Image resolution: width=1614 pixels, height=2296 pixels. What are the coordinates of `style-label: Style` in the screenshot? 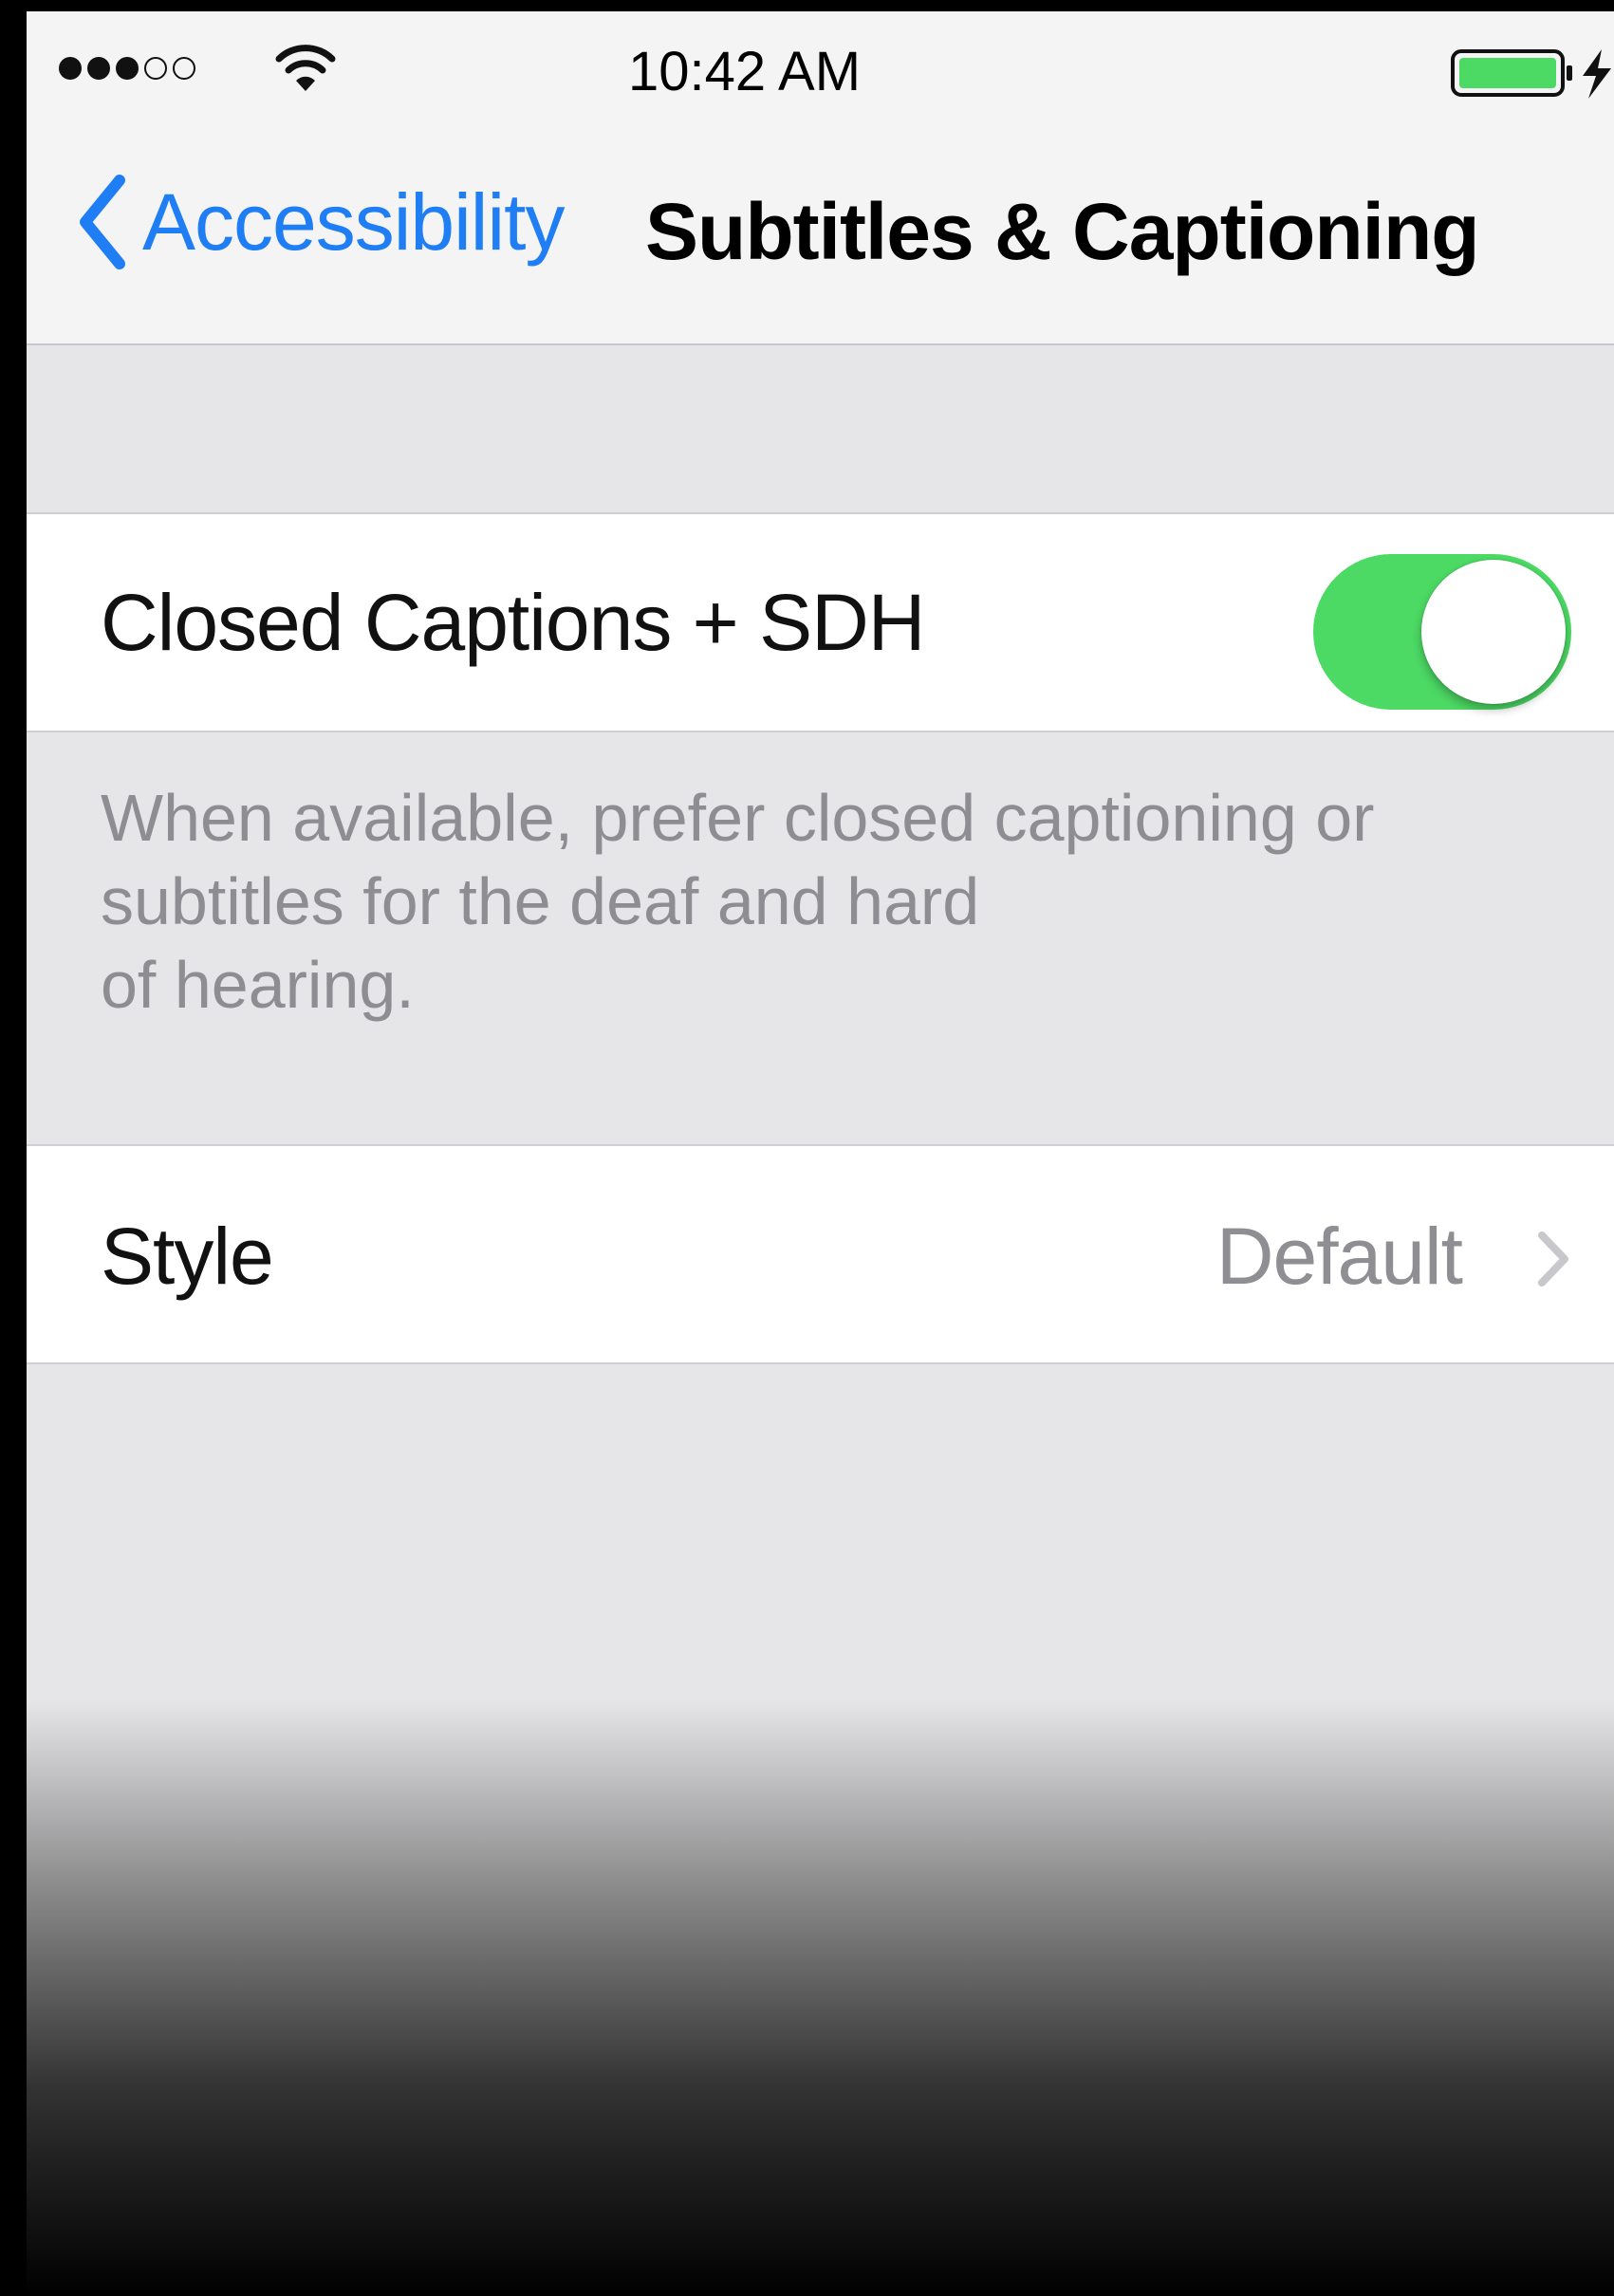 It's located at (187, 1256).